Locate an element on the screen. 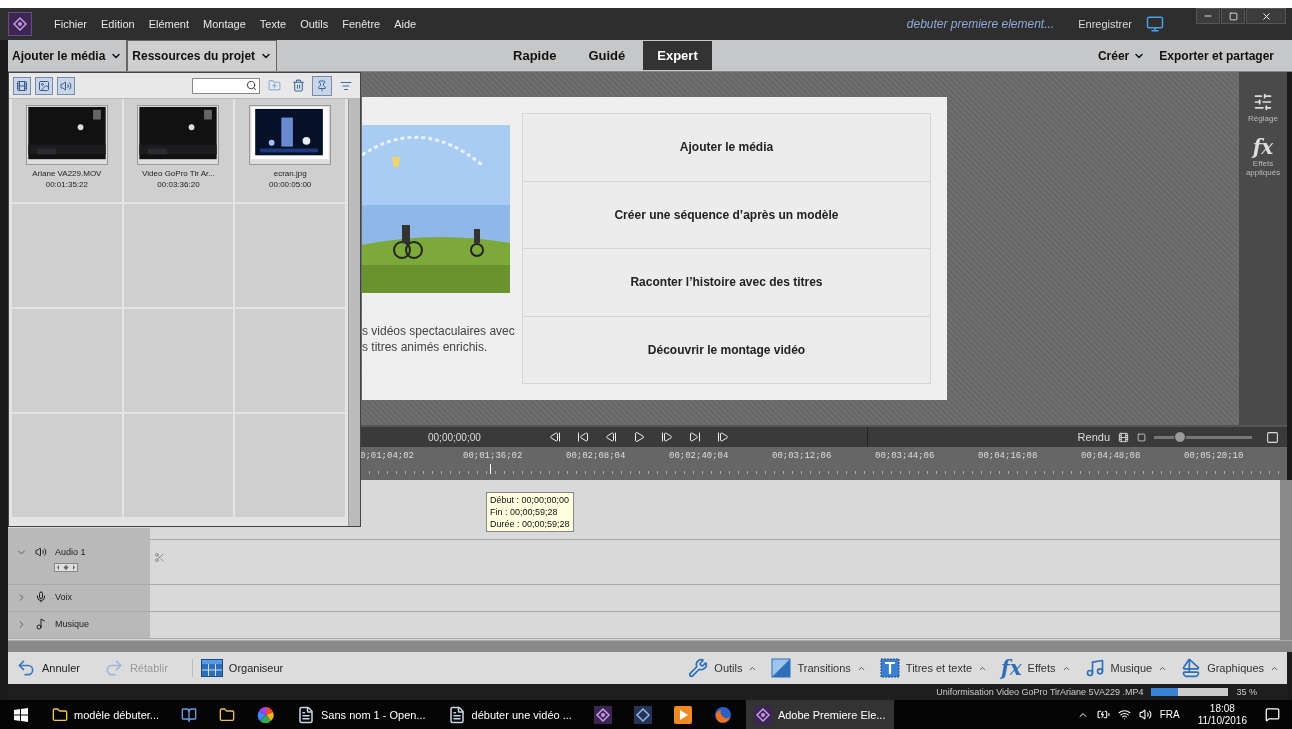 This screenshot has width=1292, height=729. panel-button: Outils is located at coordinates (723, 668).